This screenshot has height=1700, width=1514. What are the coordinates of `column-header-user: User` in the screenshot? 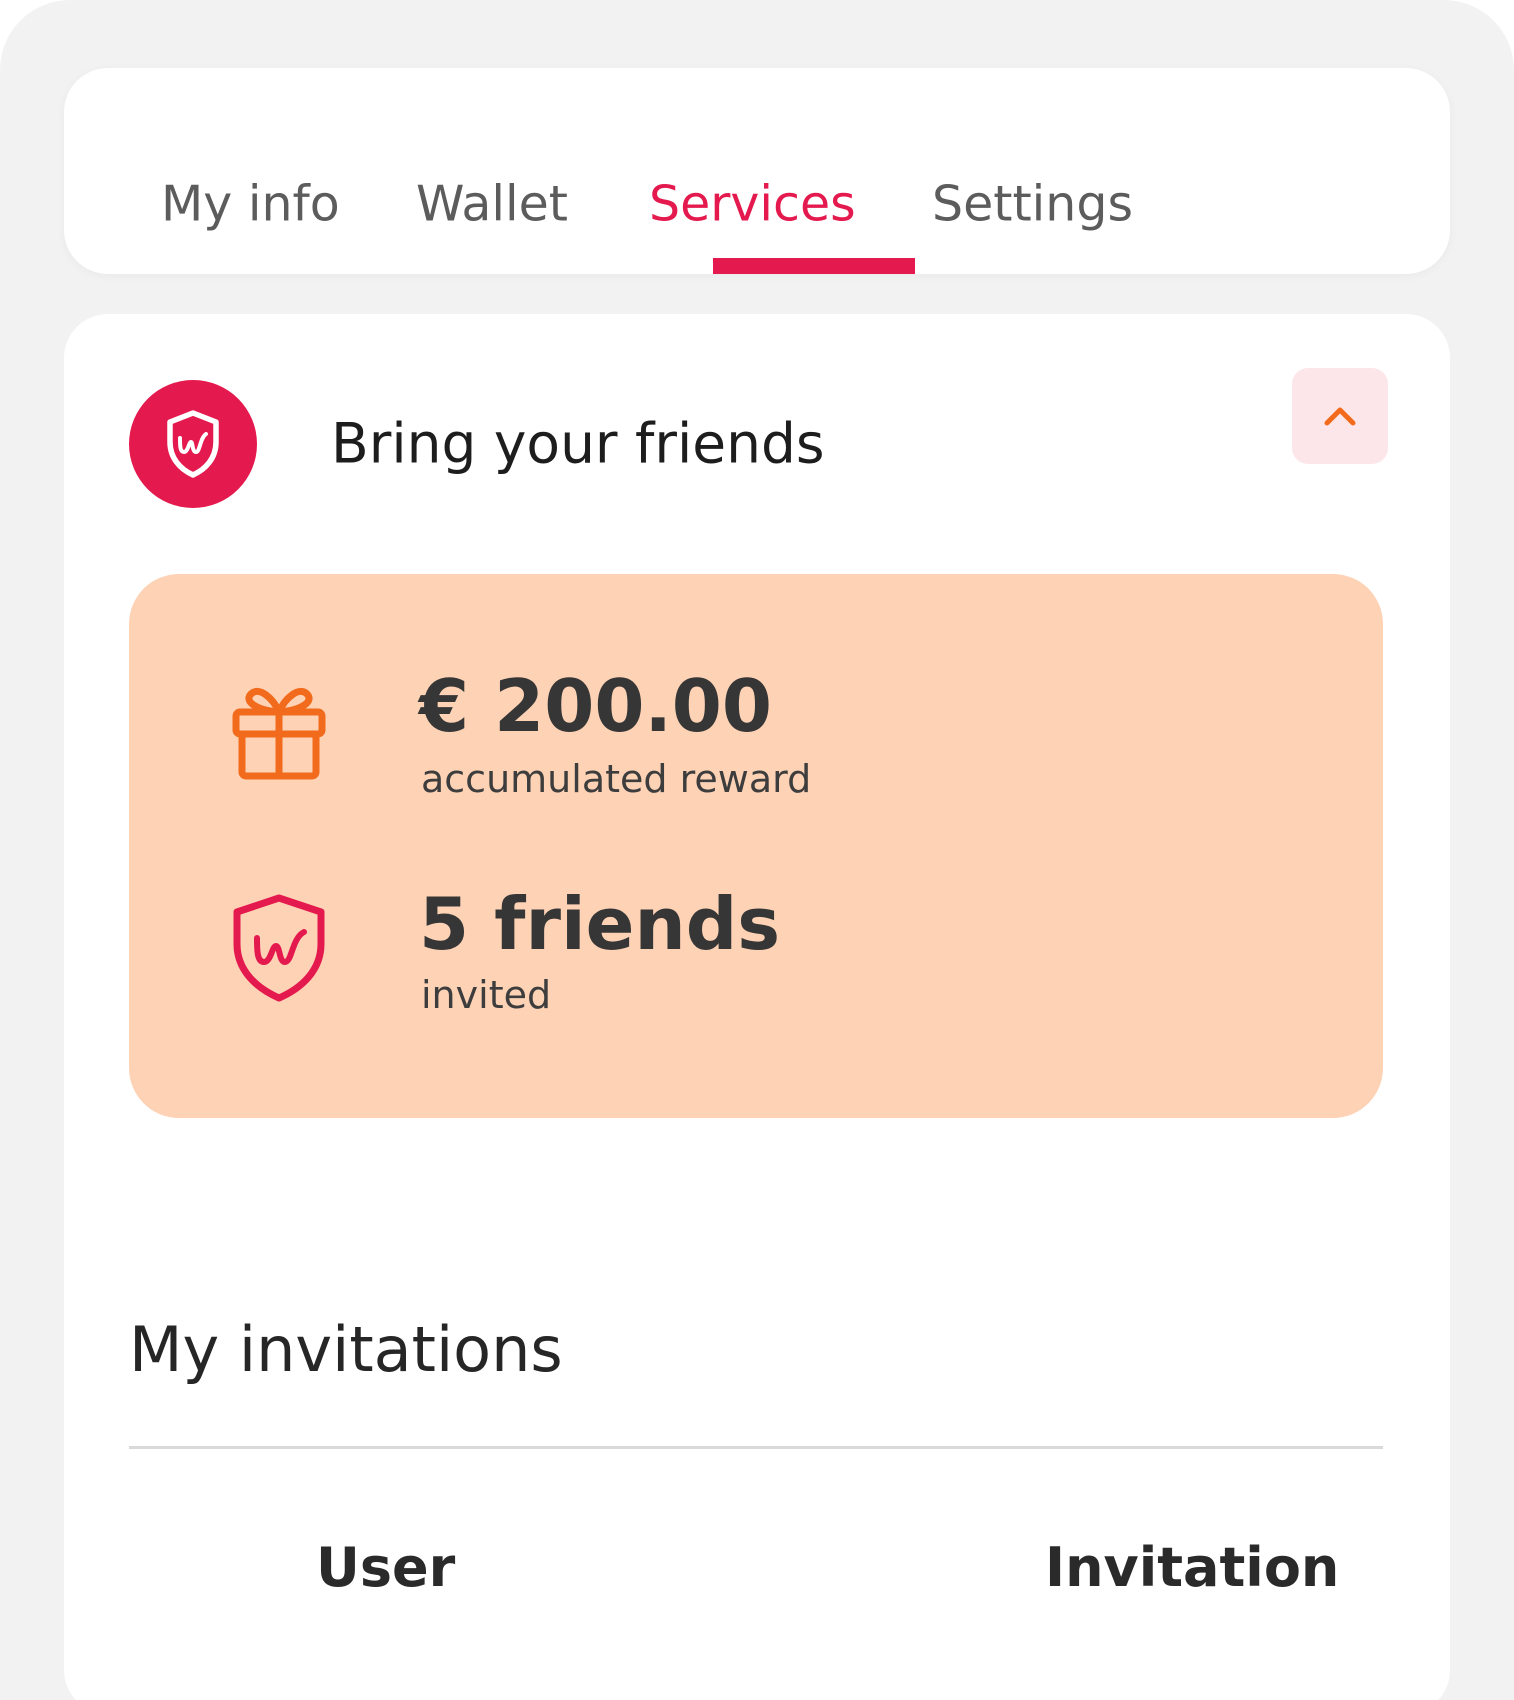 It's located at (386, 1567).